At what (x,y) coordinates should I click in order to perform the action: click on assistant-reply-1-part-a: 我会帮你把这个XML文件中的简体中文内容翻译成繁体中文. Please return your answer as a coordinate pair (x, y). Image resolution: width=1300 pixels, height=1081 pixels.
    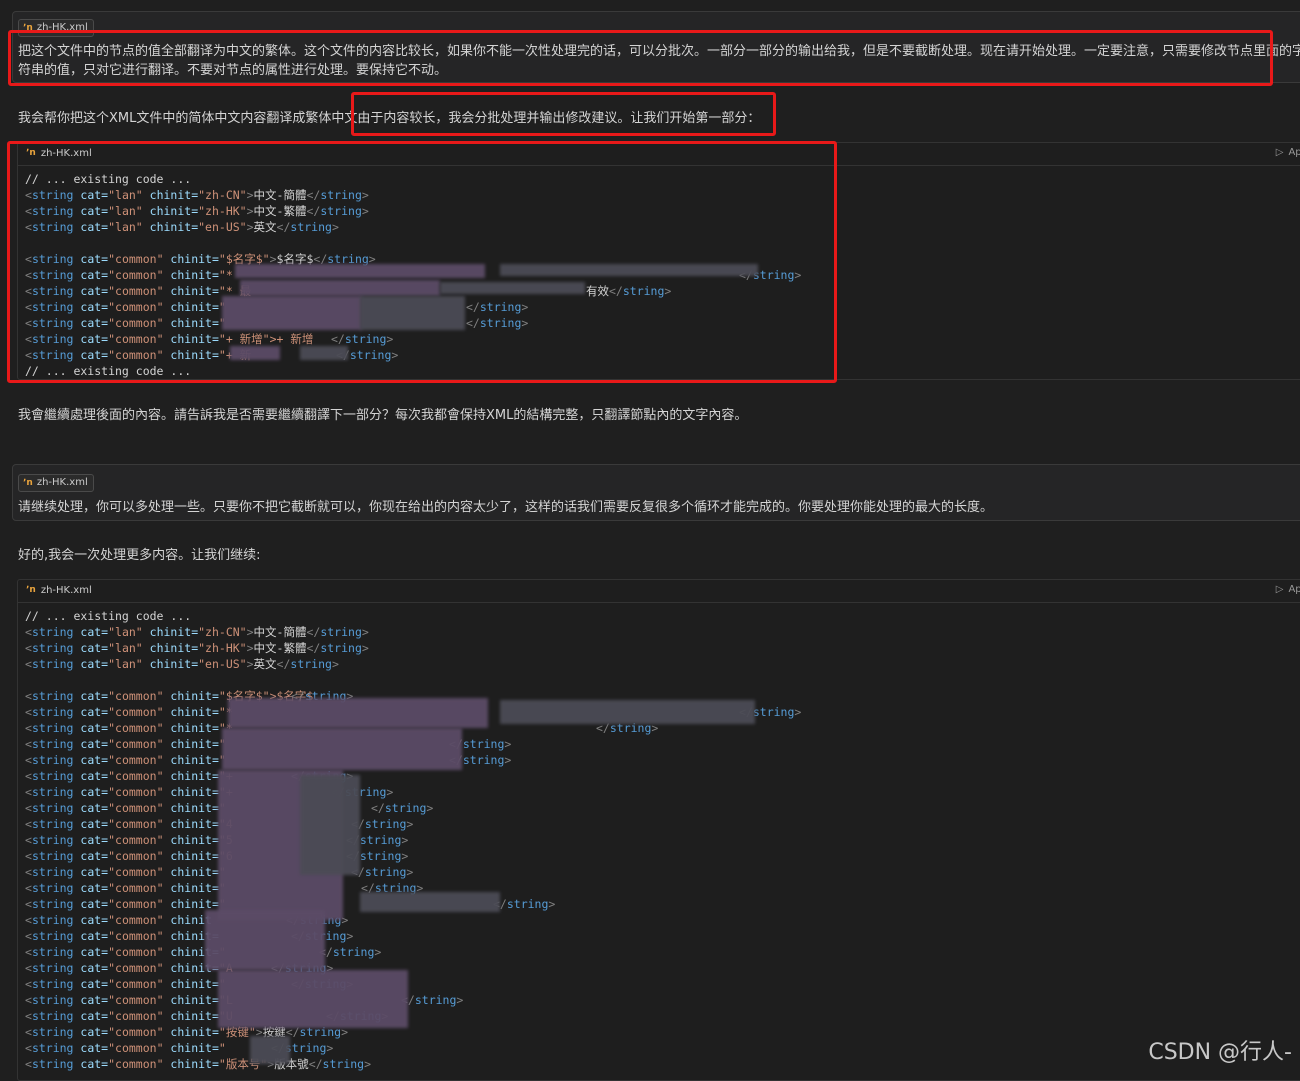
    Looking at the image, I should click on (188, 118).